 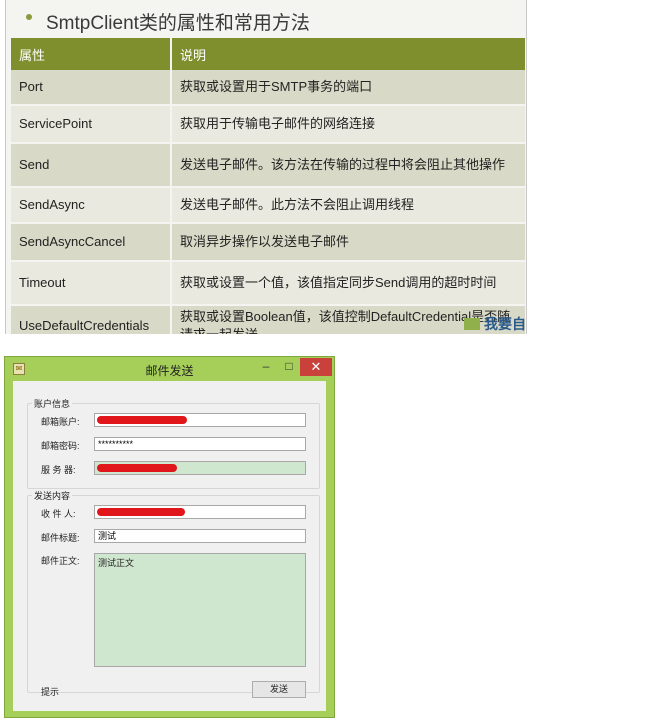 What do you see at coordinates (141, 512) in the screenshot?
I see `recipient-redaction` at bounding box center [141, 512].